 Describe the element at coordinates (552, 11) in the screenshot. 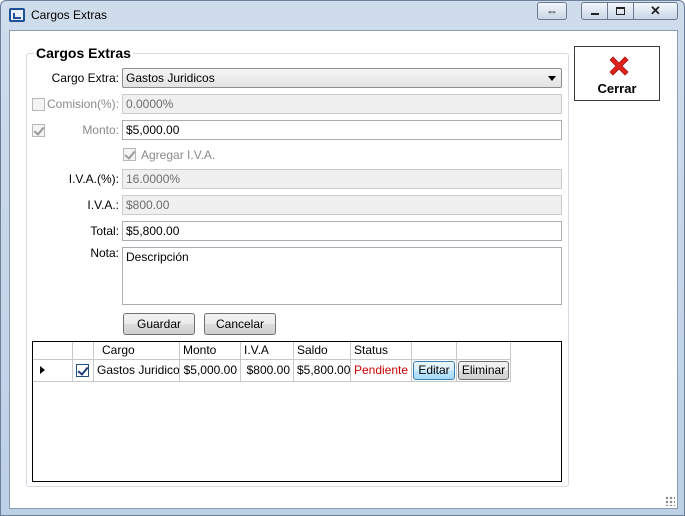

I see `resize-icon: ⇔` at that location.